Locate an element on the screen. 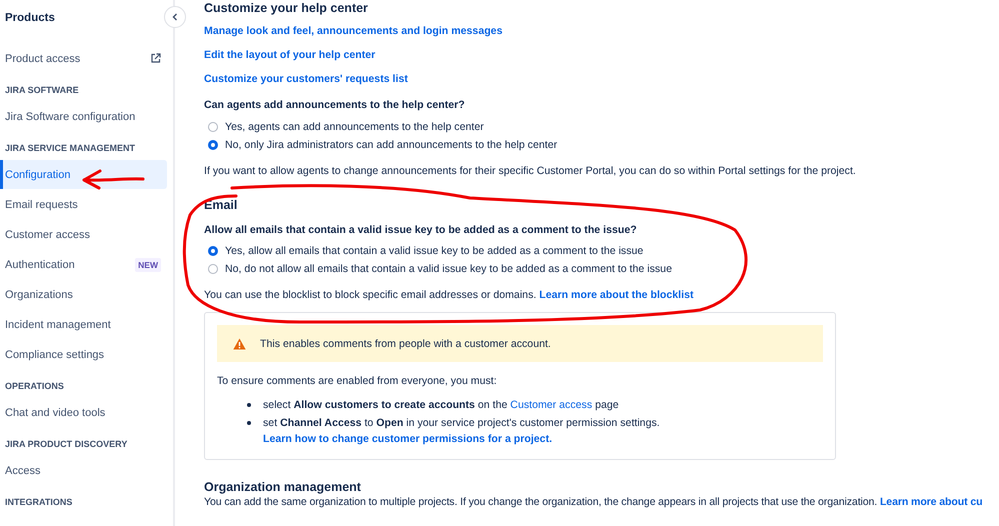 Image resolution: width=999 pixels, height=526 pixels. settings-link: Customize your customers' requests list is located at coordinates (306, 79).